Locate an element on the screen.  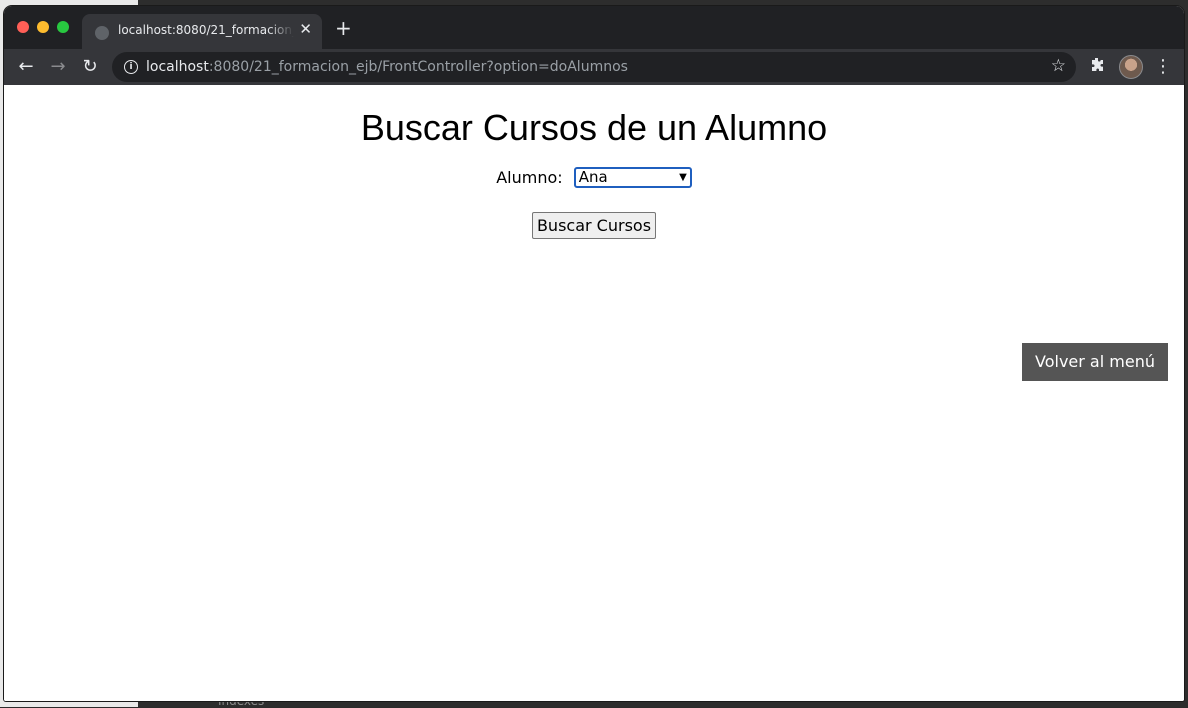
globe-icon is located at coordinates (102, 33).